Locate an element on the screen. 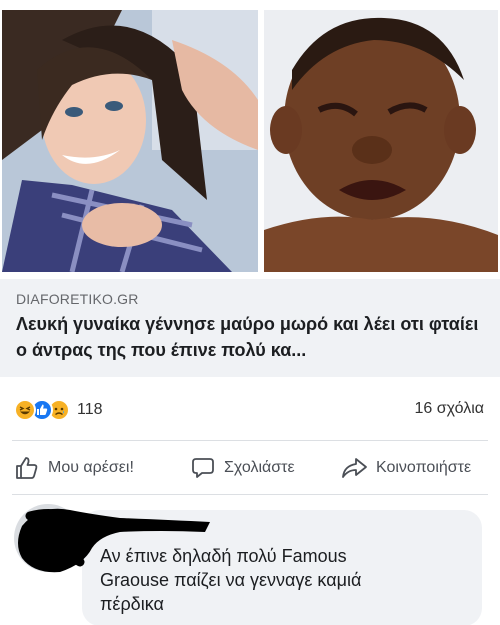 This screenshot has height=625, width=500. redaction-scribble is located at coordinates (114, 540).